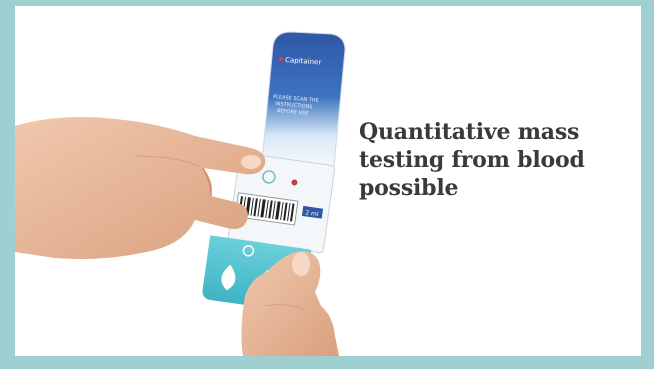 The width and height of the screenshot is (654, 369). What do you see at coordinates (301, 264) in the screenshot?
I see `thumbnail-right` at bounding box center [301, 264].